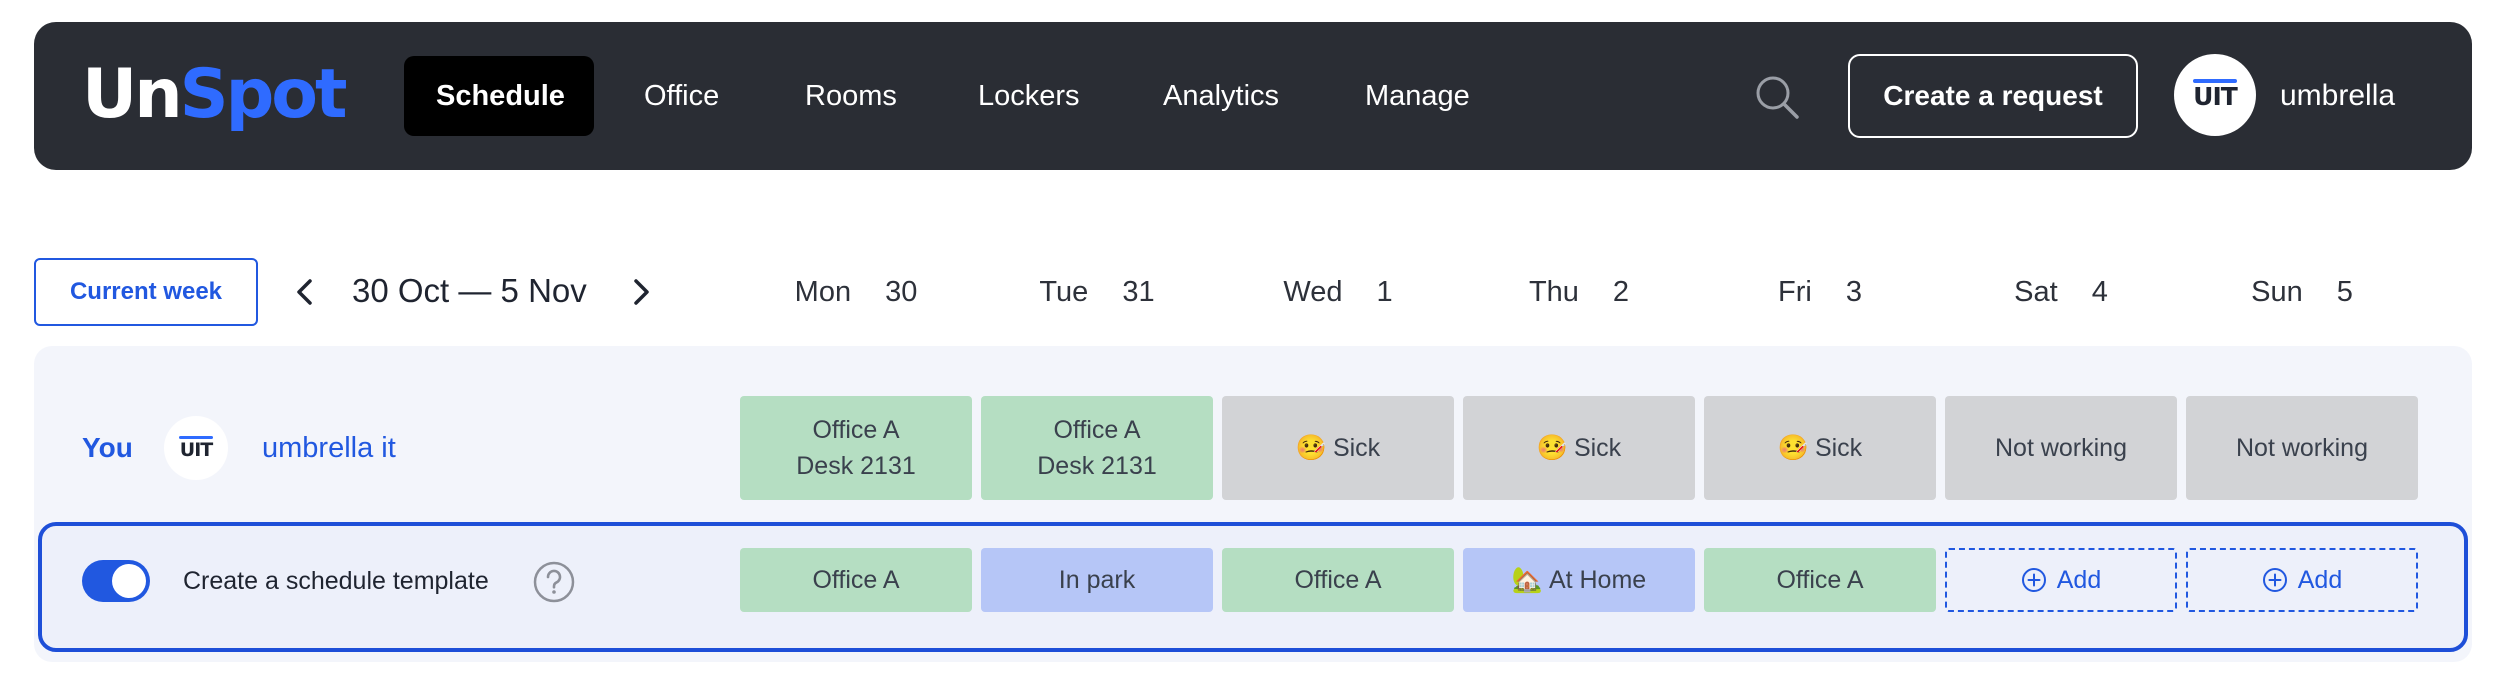 This screenshot has height=686, width=2498. I want to click on day-header-wed: Wed 1, so click(1338, 292).